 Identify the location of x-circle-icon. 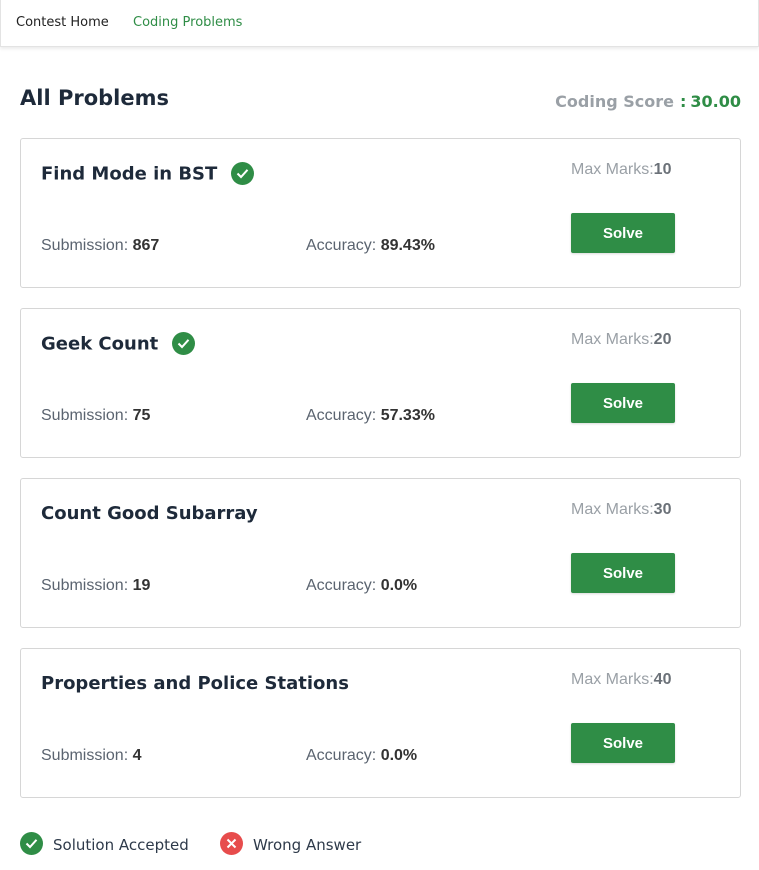
(231, 843).